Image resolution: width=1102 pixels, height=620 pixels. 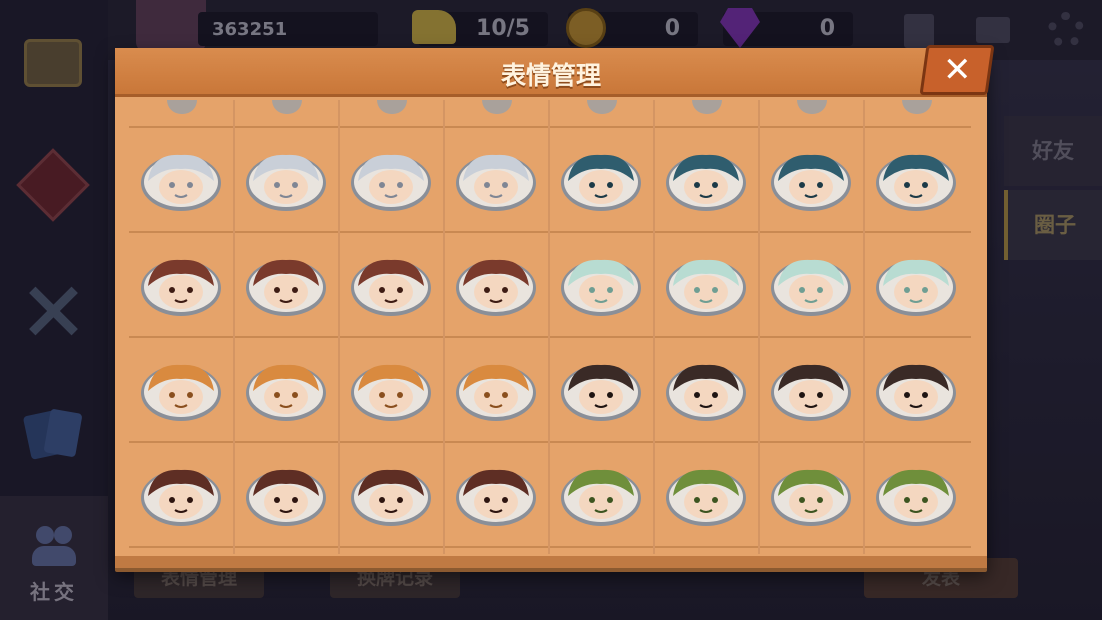 I want to click on sticker-teal-hair-girl-surprise, so click(x=916, y=180).